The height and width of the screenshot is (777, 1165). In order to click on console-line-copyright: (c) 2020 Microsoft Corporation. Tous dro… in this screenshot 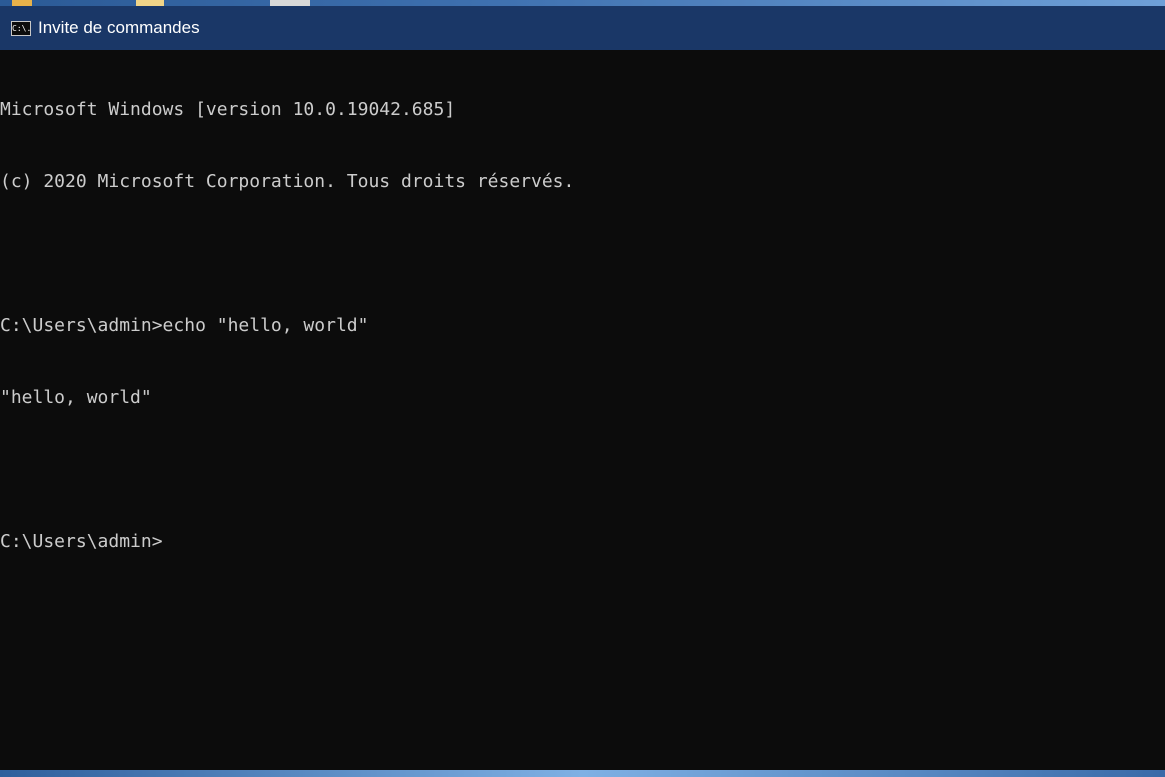, I will do `click(287, 181)`.